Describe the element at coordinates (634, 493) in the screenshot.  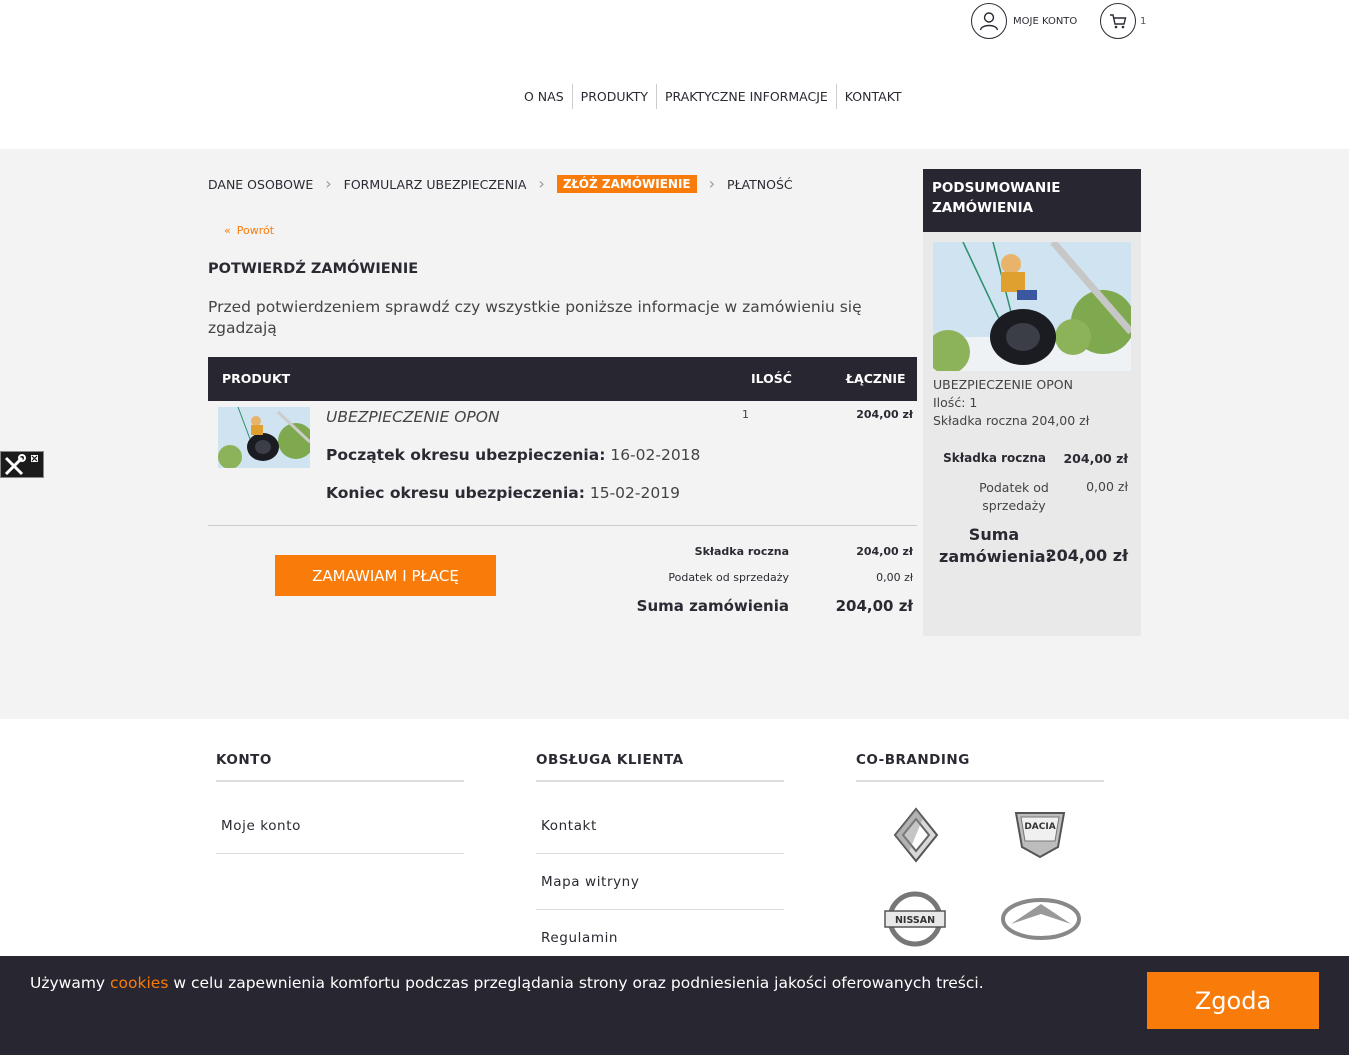
I see `coverage-end-value: 15-02-2019` at that location.